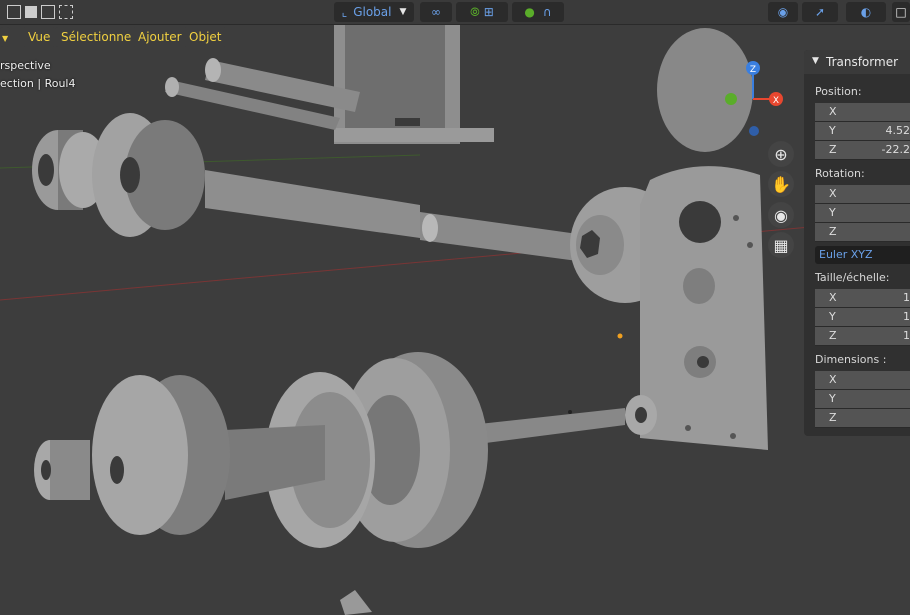 The image size is (910, 615). I want to click on gear-bottom-left, so click(161, 455).